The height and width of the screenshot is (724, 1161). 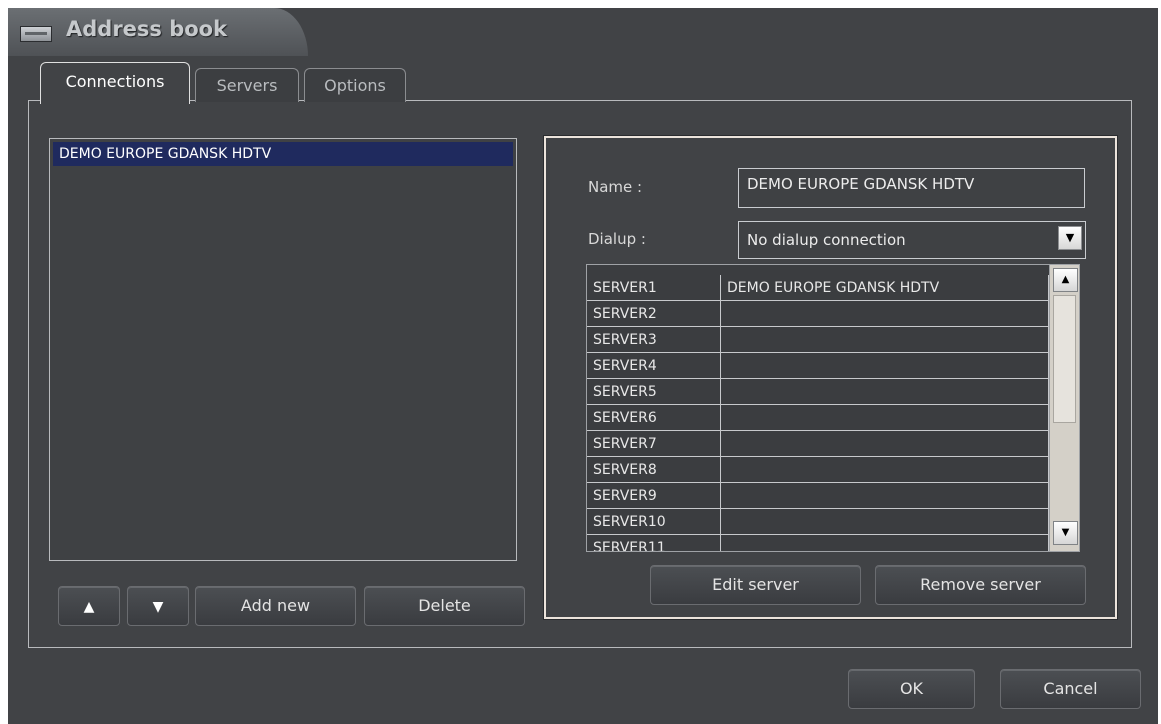 I want to click on table-row: SERVER3, so click(x=818, y=340).